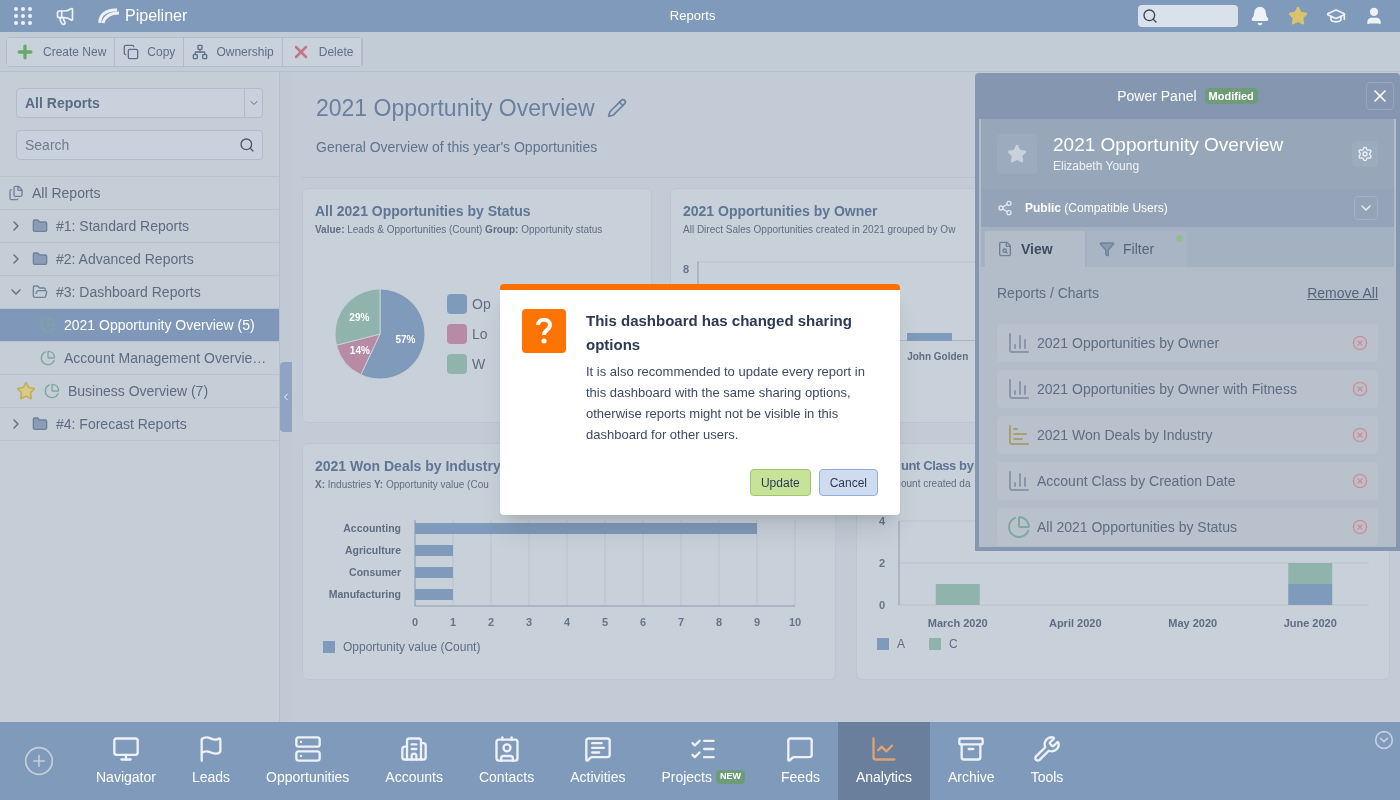 This screenshot has height=800, width=1400. What do you see at coordinates (1231, 96) in the screenshot?
I see `modified-badge: Modified` at bounding box center [1231, 96].